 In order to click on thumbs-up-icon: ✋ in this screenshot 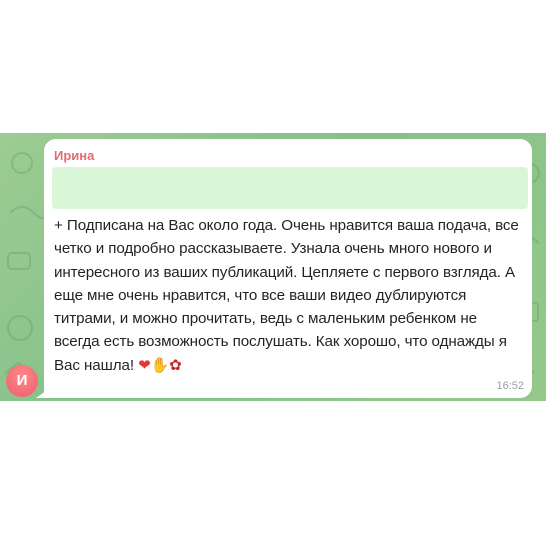, I will do `click(160, 364)`.